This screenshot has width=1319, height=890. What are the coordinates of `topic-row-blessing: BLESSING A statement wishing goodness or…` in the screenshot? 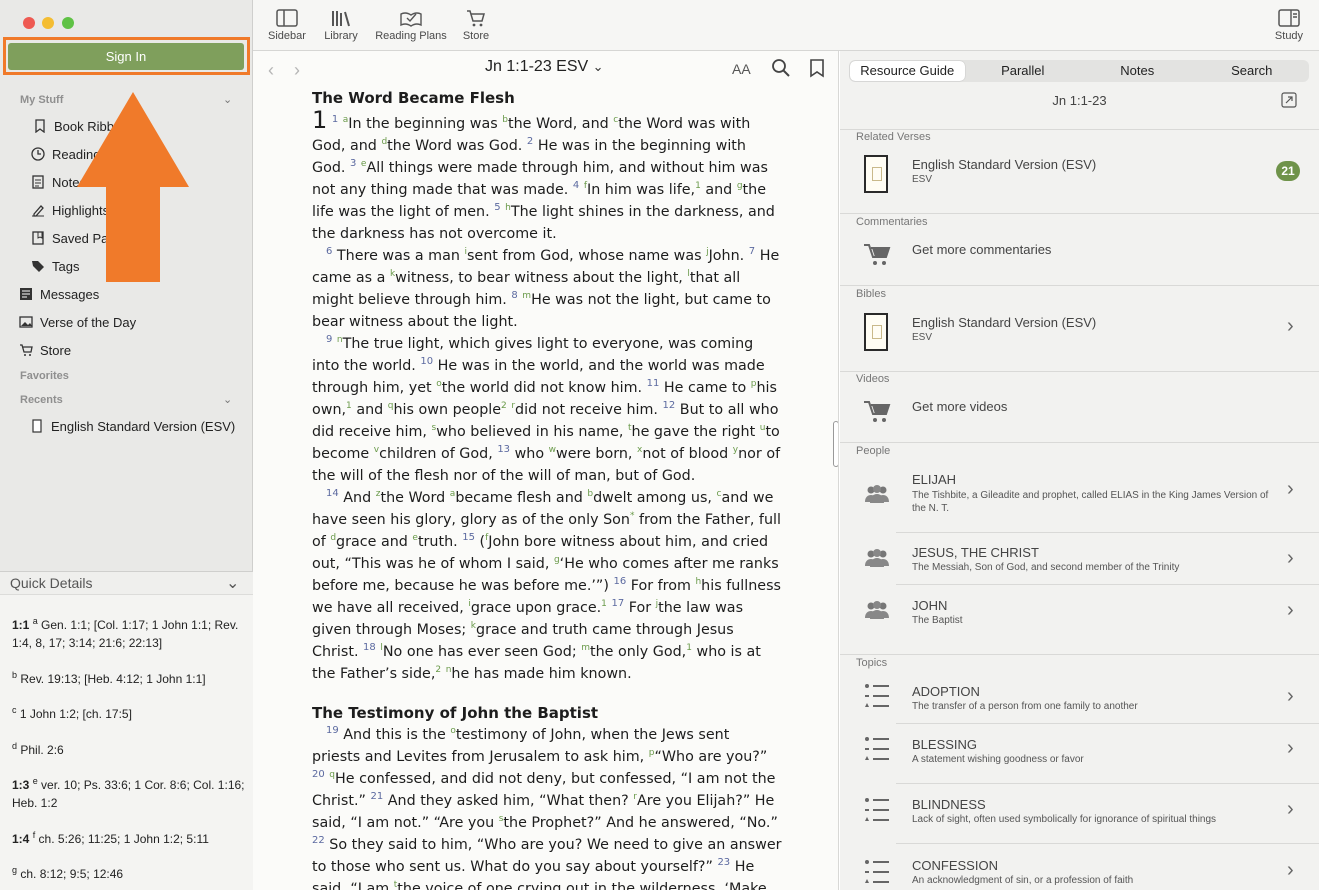 It's located at (1079, 753).